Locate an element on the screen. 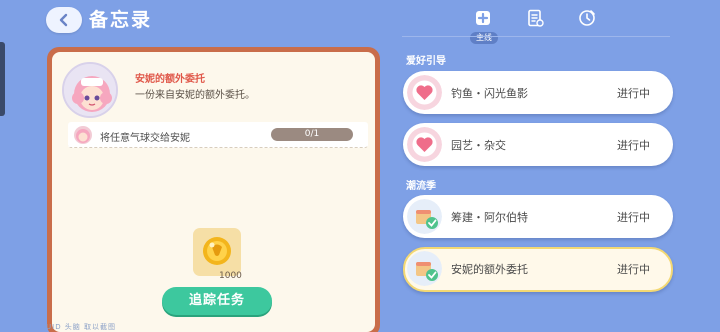 The height and width of the screenshot is (332, 720). side-edge-tab is located at coordinates (2, 79).